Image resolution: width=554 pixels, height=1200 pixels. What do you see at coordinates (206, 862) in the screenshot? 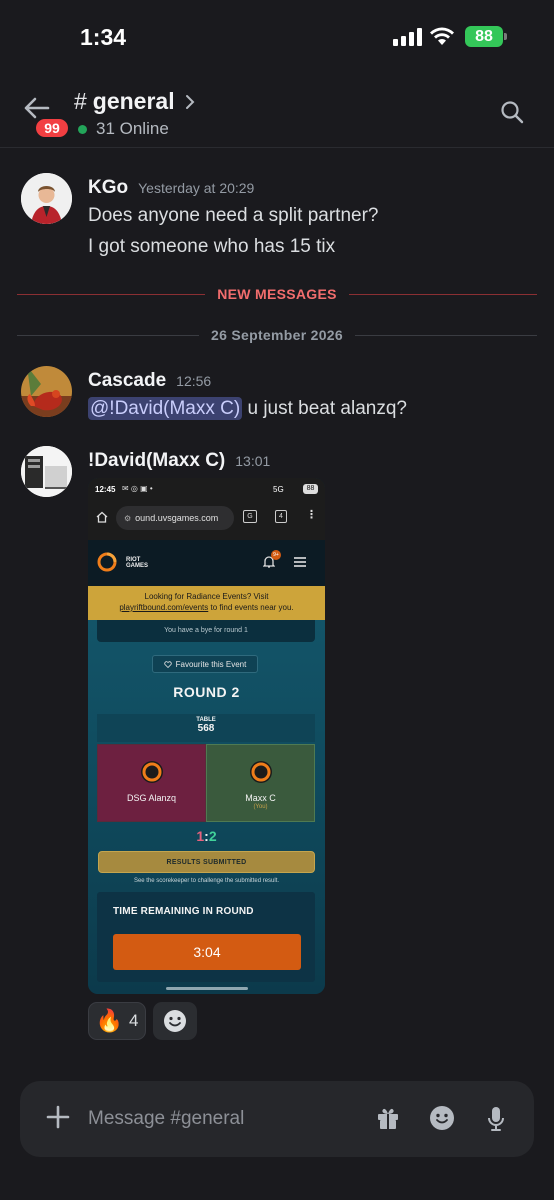
I see `results-submitted-banner: RESULTS SUBMITTED` at bounding box center [206, 862].